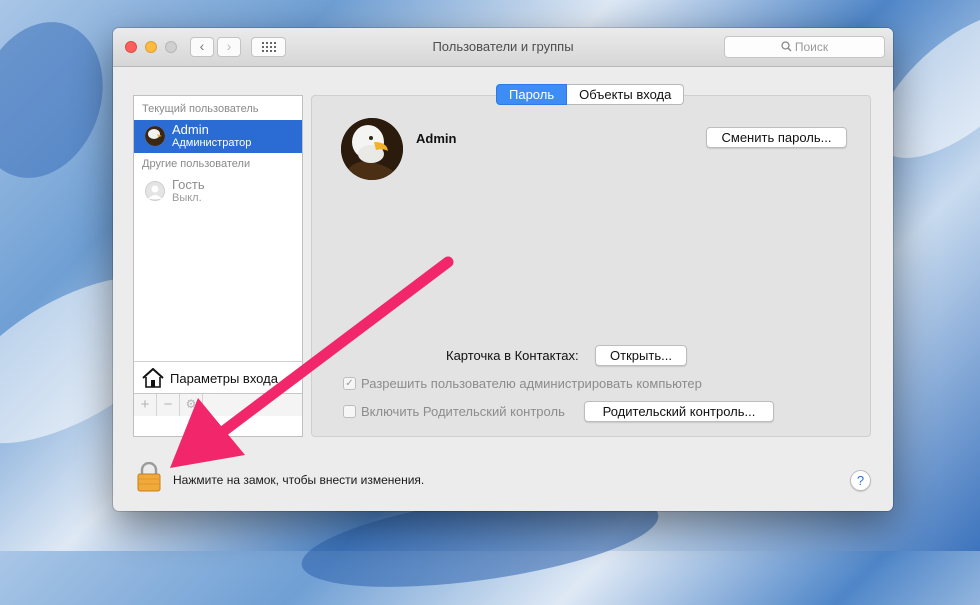 The height and width of the screenshot is (605, 980). I want to click on guest-name: Гость, so click(188, 184).